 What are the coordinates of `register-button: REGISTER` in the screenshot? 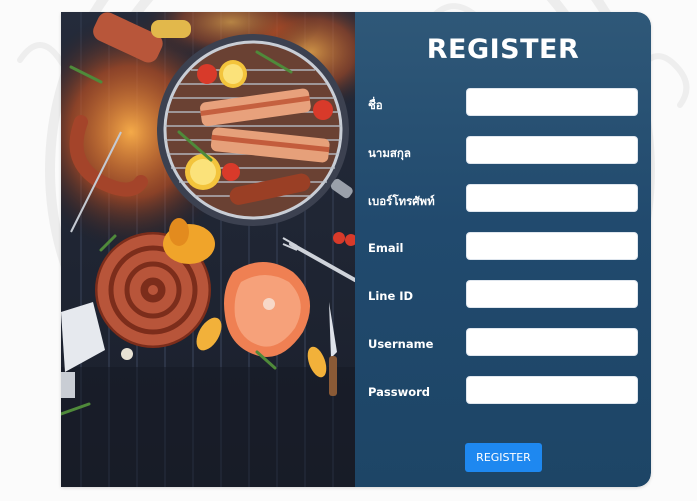 It's located at (503, 457).